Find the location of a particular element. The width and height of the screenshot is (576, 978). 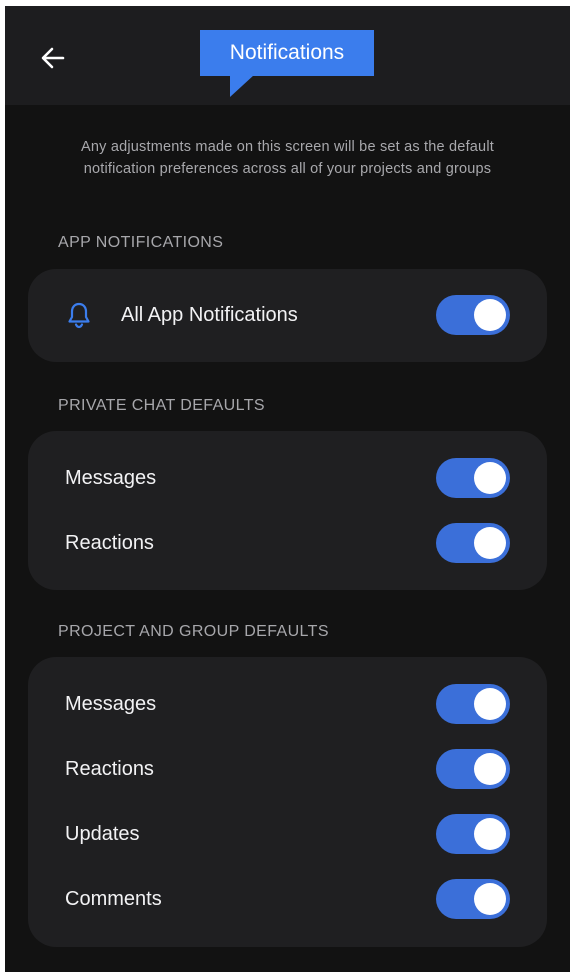

project-updates-toggle is located at coordinates (473, 834).